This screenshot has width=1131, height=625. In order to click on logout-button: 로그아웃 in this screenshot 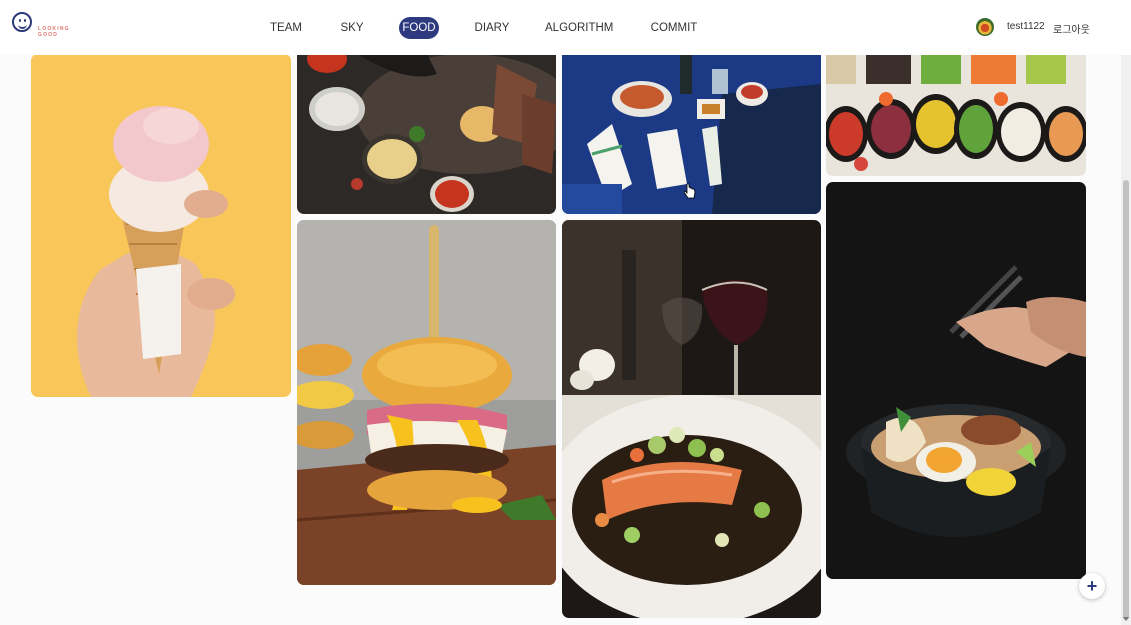, I will do `click(1071, 28)`.